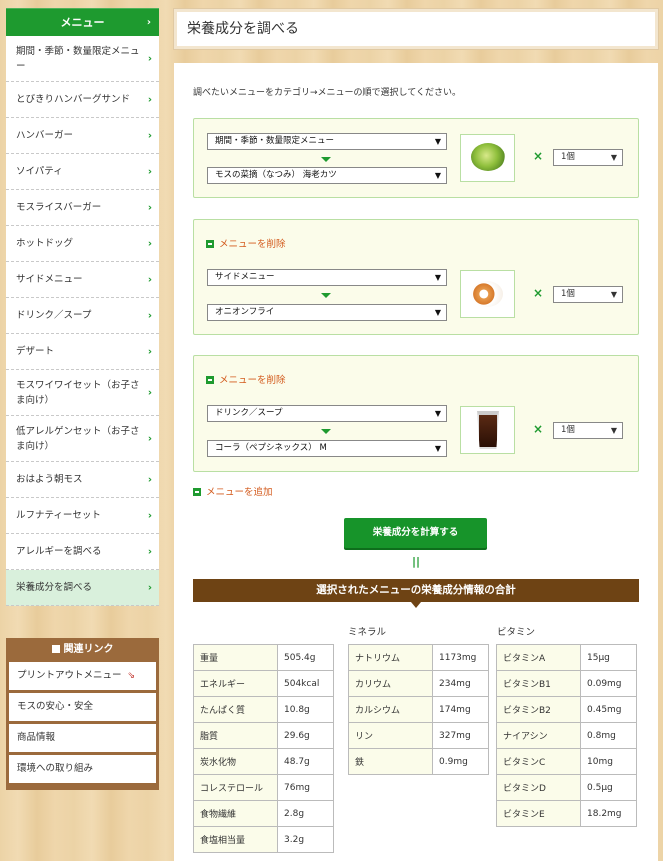 The width and height of the screenshot is (663, 861). I want to click on related-link-label: モスの安心・安全, so click(55, 706).